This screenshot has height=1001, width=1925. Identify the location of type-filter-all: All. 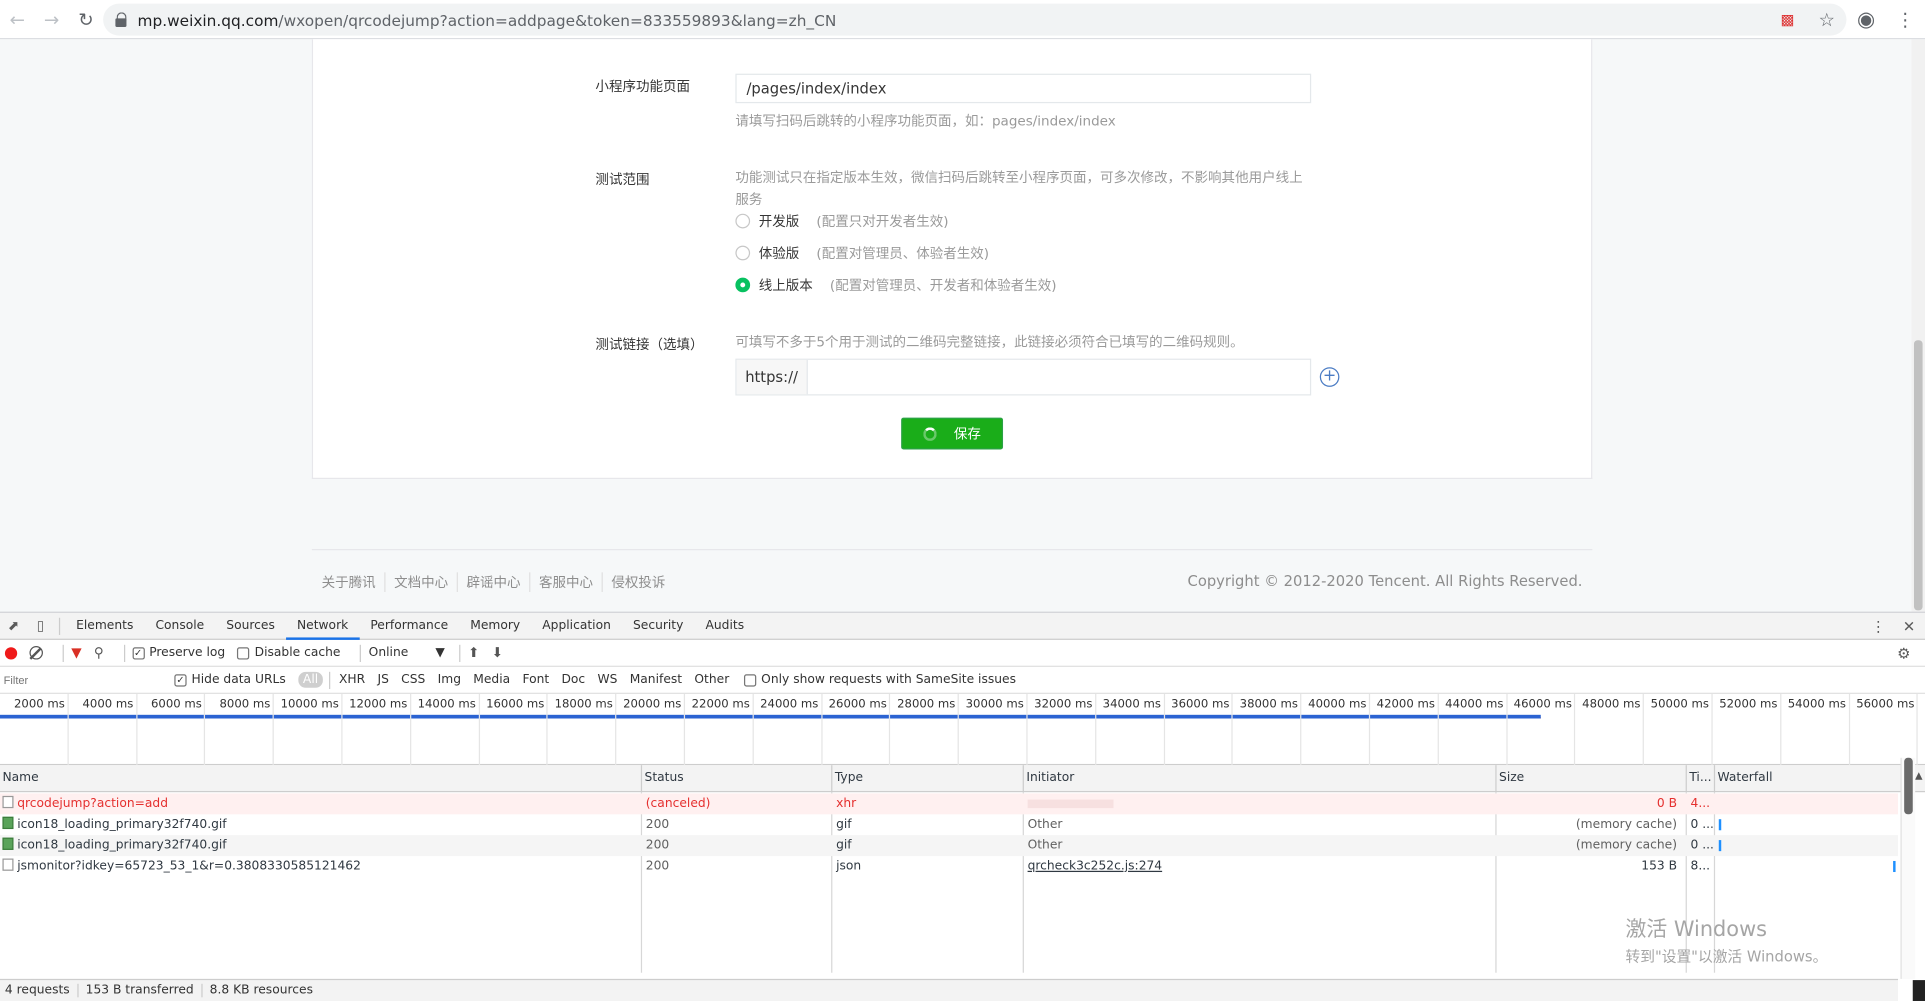
(311, 679).